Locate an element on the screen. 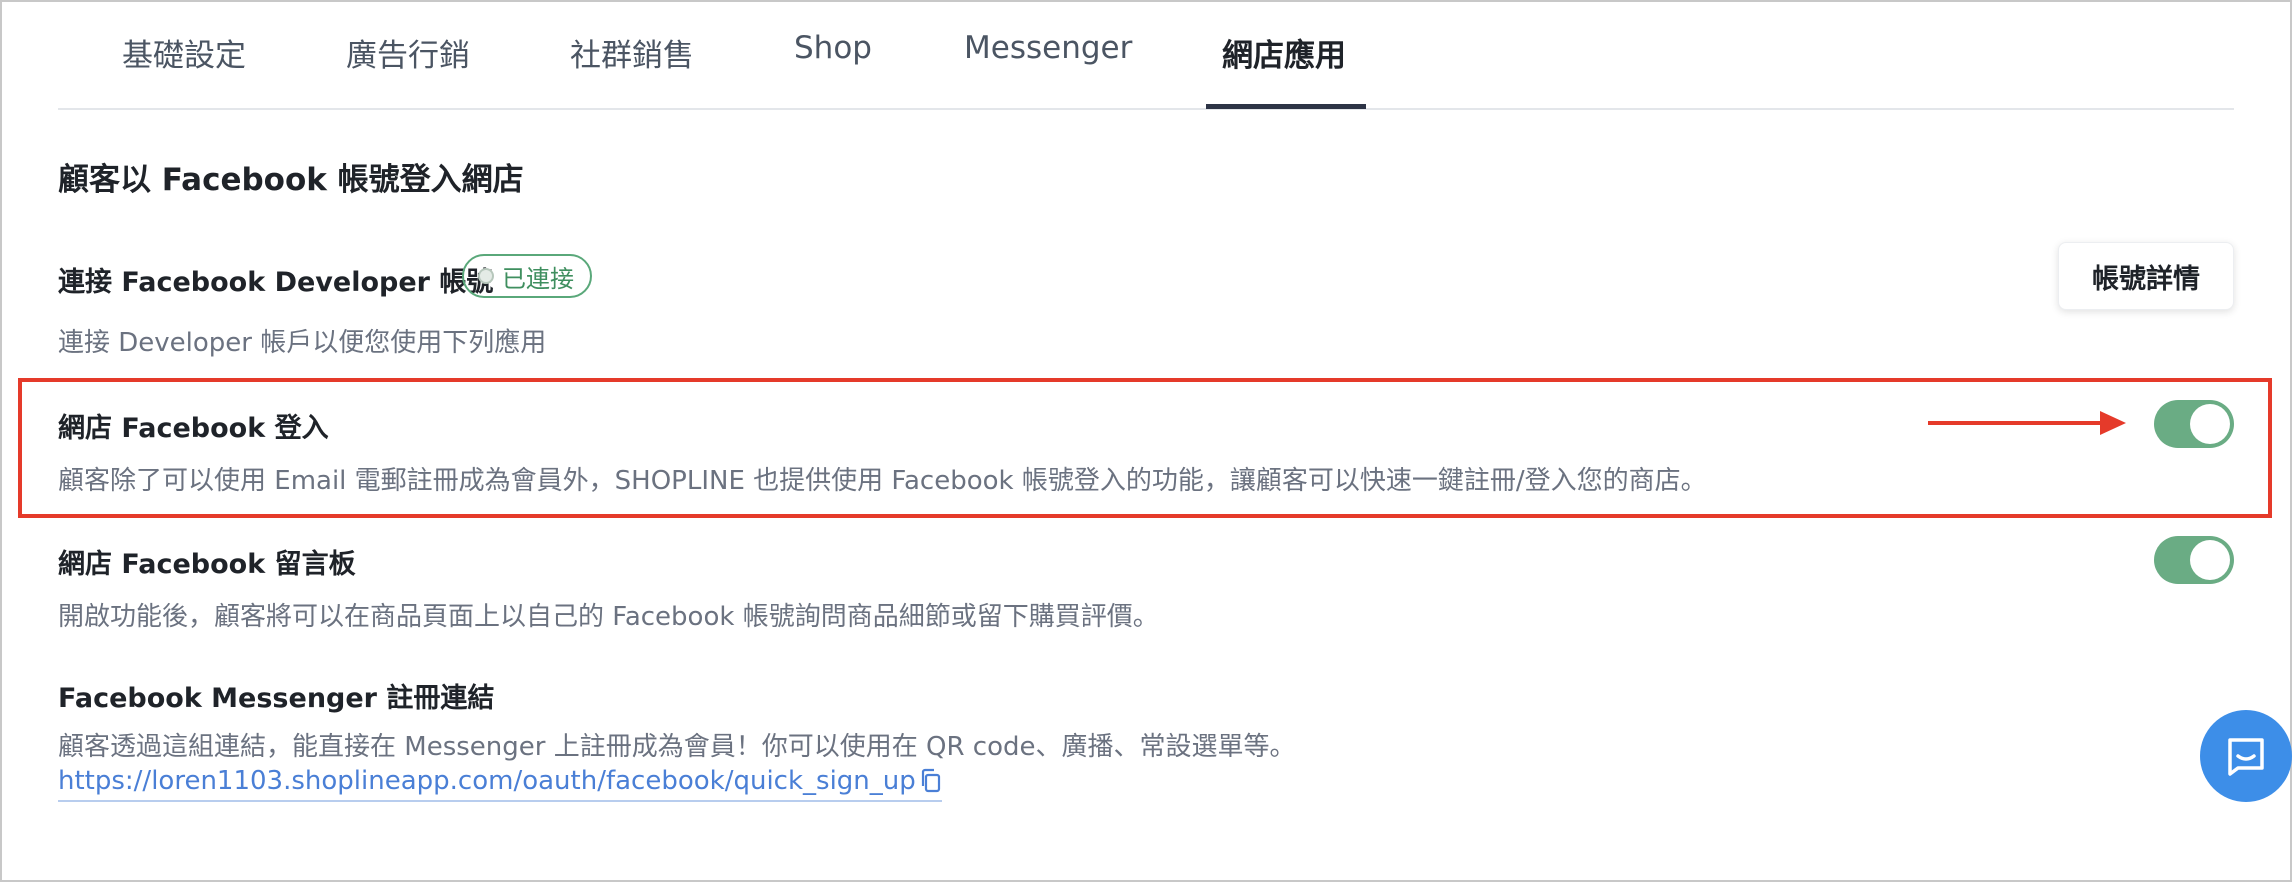 The image size is (2292, 882). developer-account-description: 連接 Developer 帳戶以便您使用下列應用 is located at coordinates (302, 343).